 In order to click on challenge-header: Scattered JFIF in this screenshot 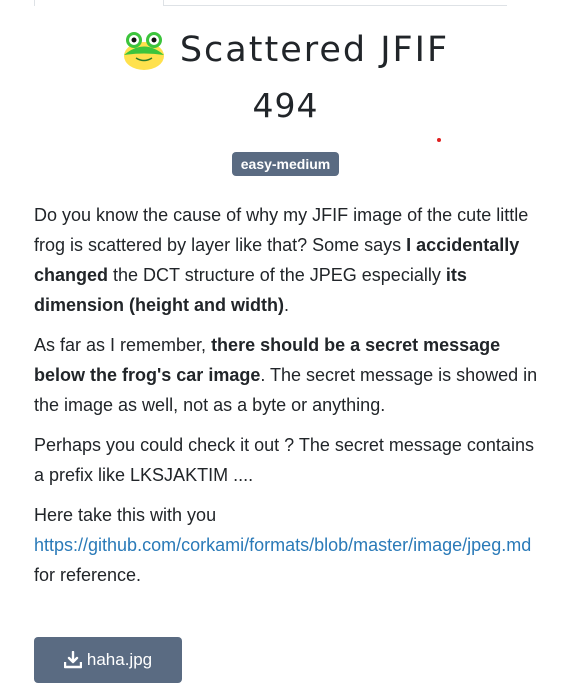, I will do `click(285, 50)`.